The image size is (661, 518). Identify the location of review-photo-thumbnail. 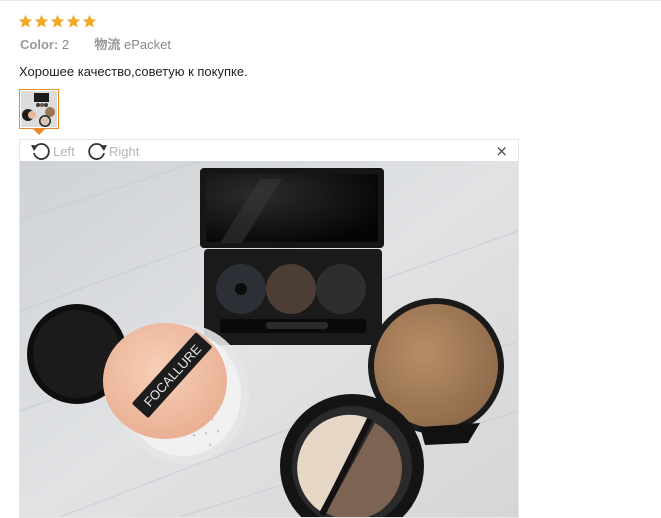
(39, 109).